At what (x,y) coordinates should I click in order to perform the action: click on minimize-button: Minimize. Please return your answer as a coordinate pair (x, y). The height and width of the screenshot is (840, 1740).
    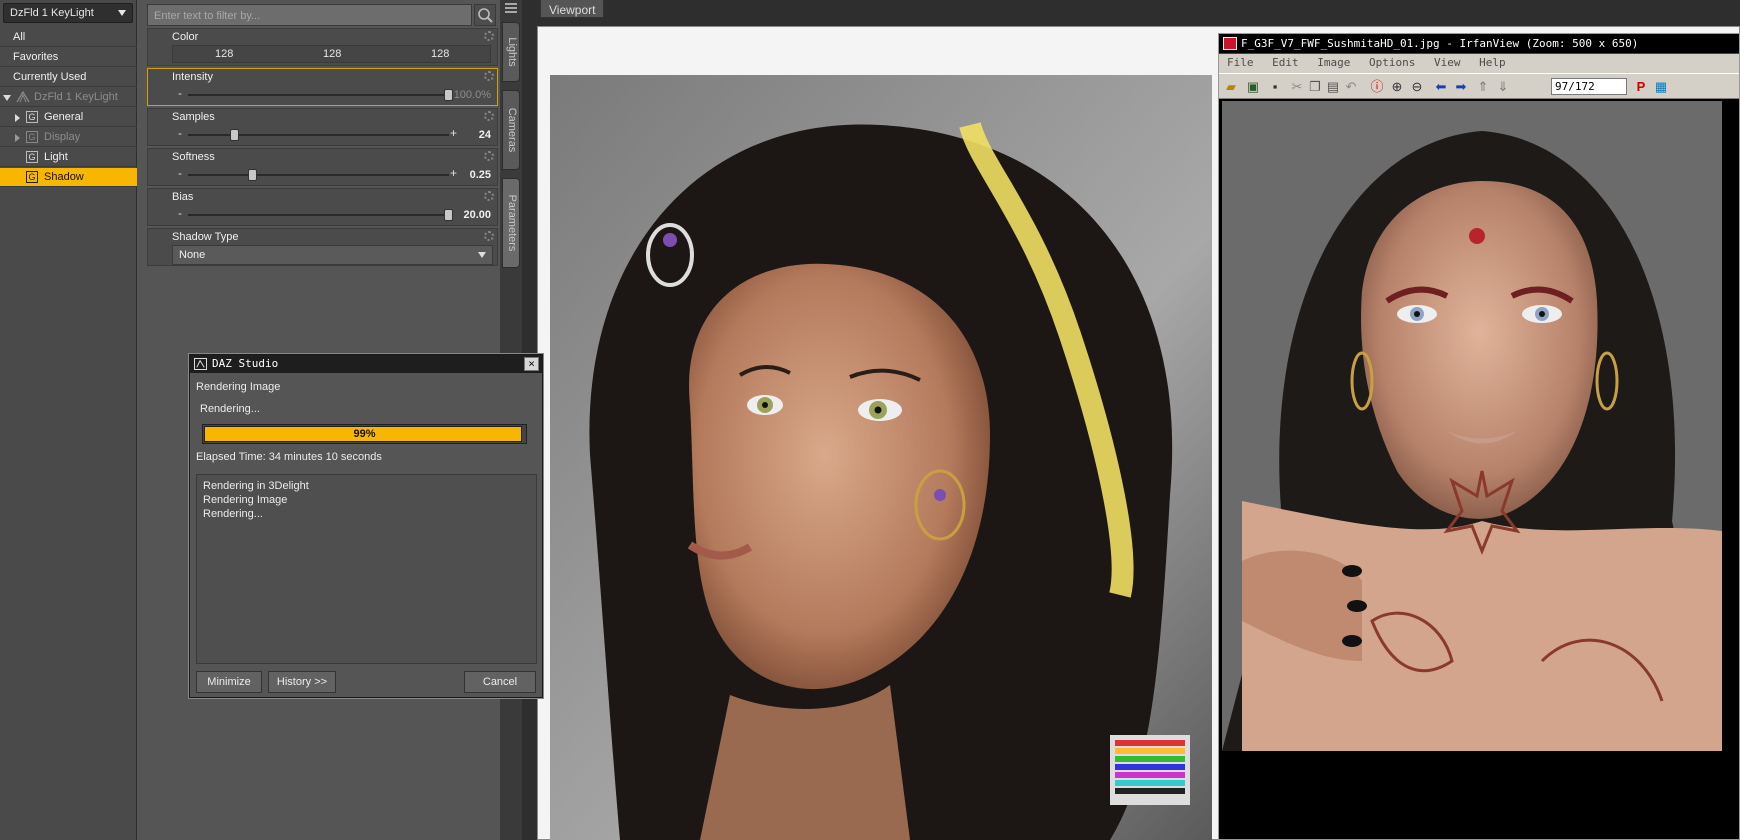
    Looking at the image, I should click on (229, 682).